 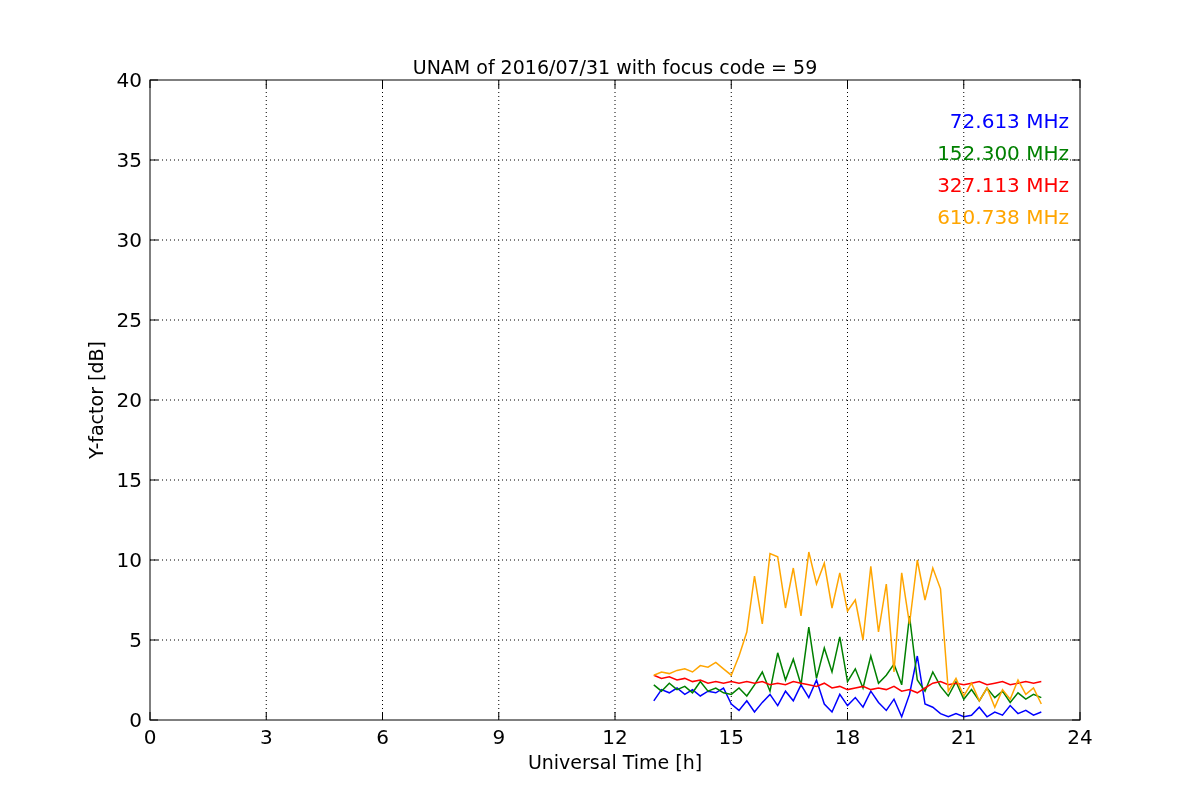 I want to click on tick-label: 24, so click(x=1080, y=737).